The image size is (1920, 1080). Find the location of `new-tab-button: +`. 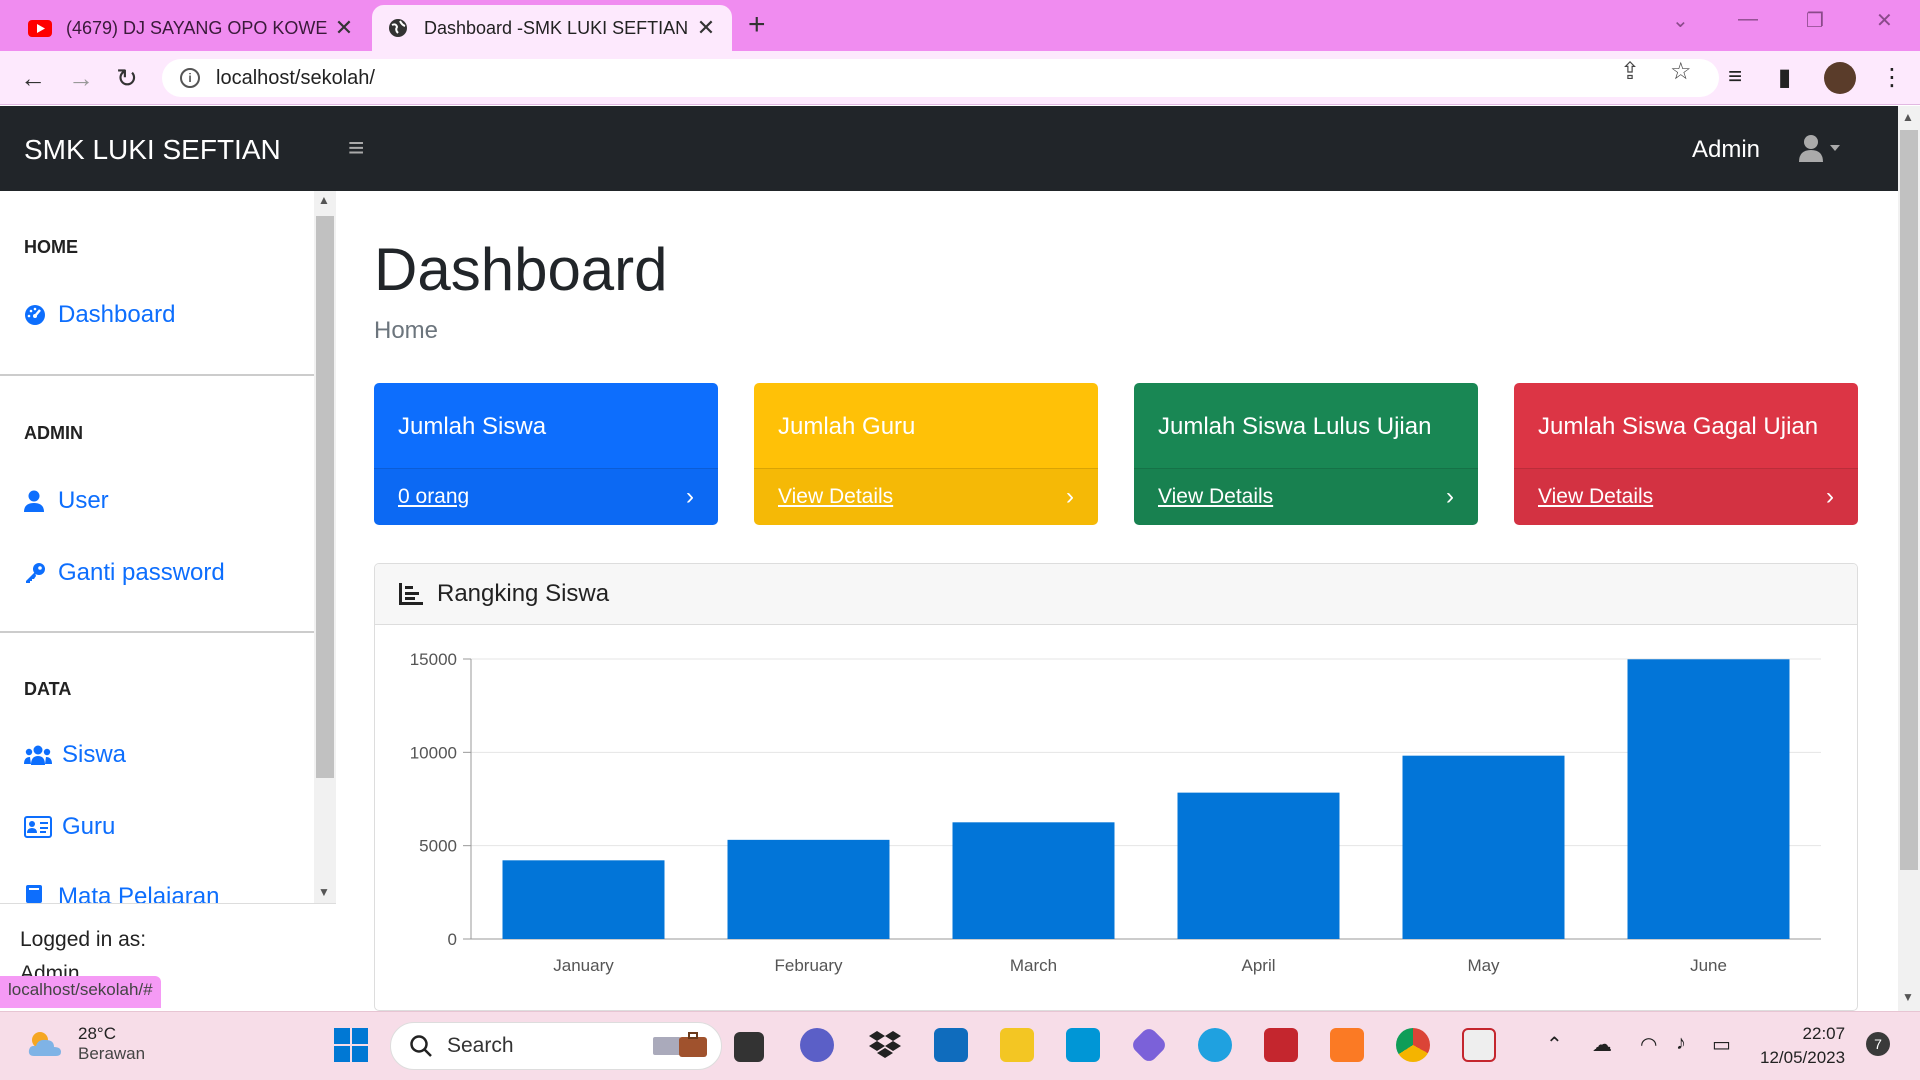

new-tab-button: + is located at coordinates (757, 25).